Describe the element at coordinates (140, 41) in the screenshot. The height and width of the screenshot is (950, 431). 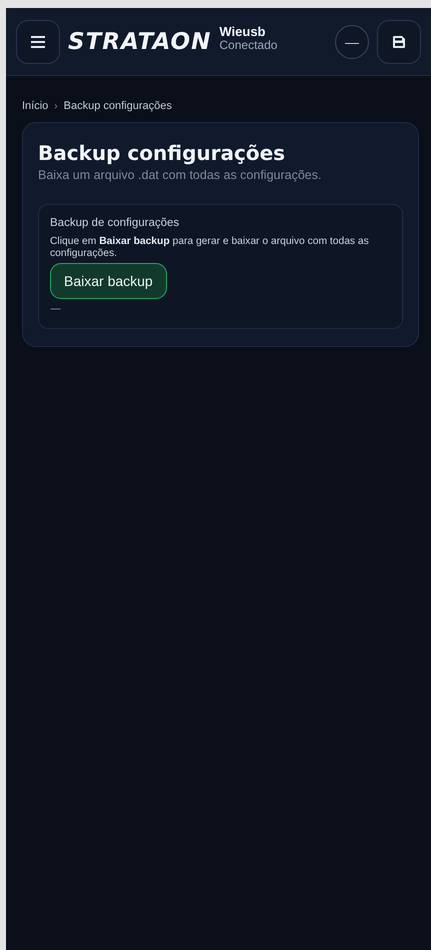
I see `logo: STRATAON` at that location.